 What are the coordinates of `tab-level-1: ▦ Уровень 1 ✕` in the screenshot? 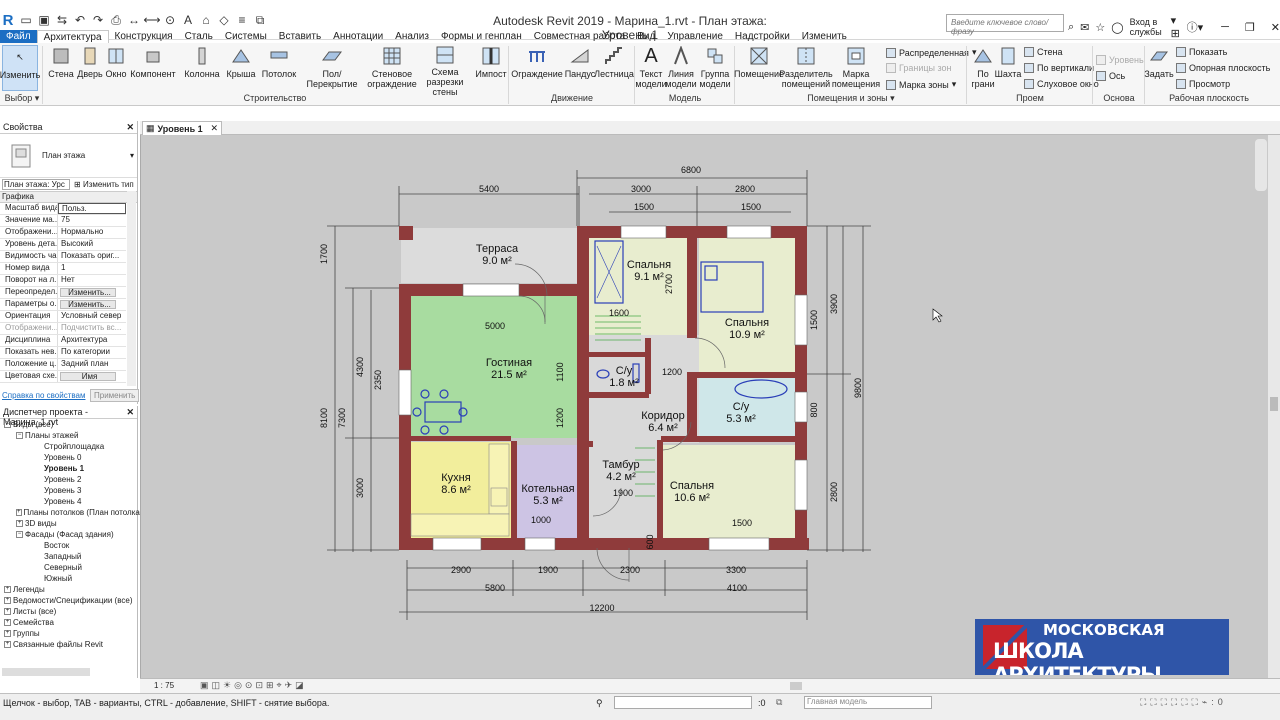 It's located at (182, 128).